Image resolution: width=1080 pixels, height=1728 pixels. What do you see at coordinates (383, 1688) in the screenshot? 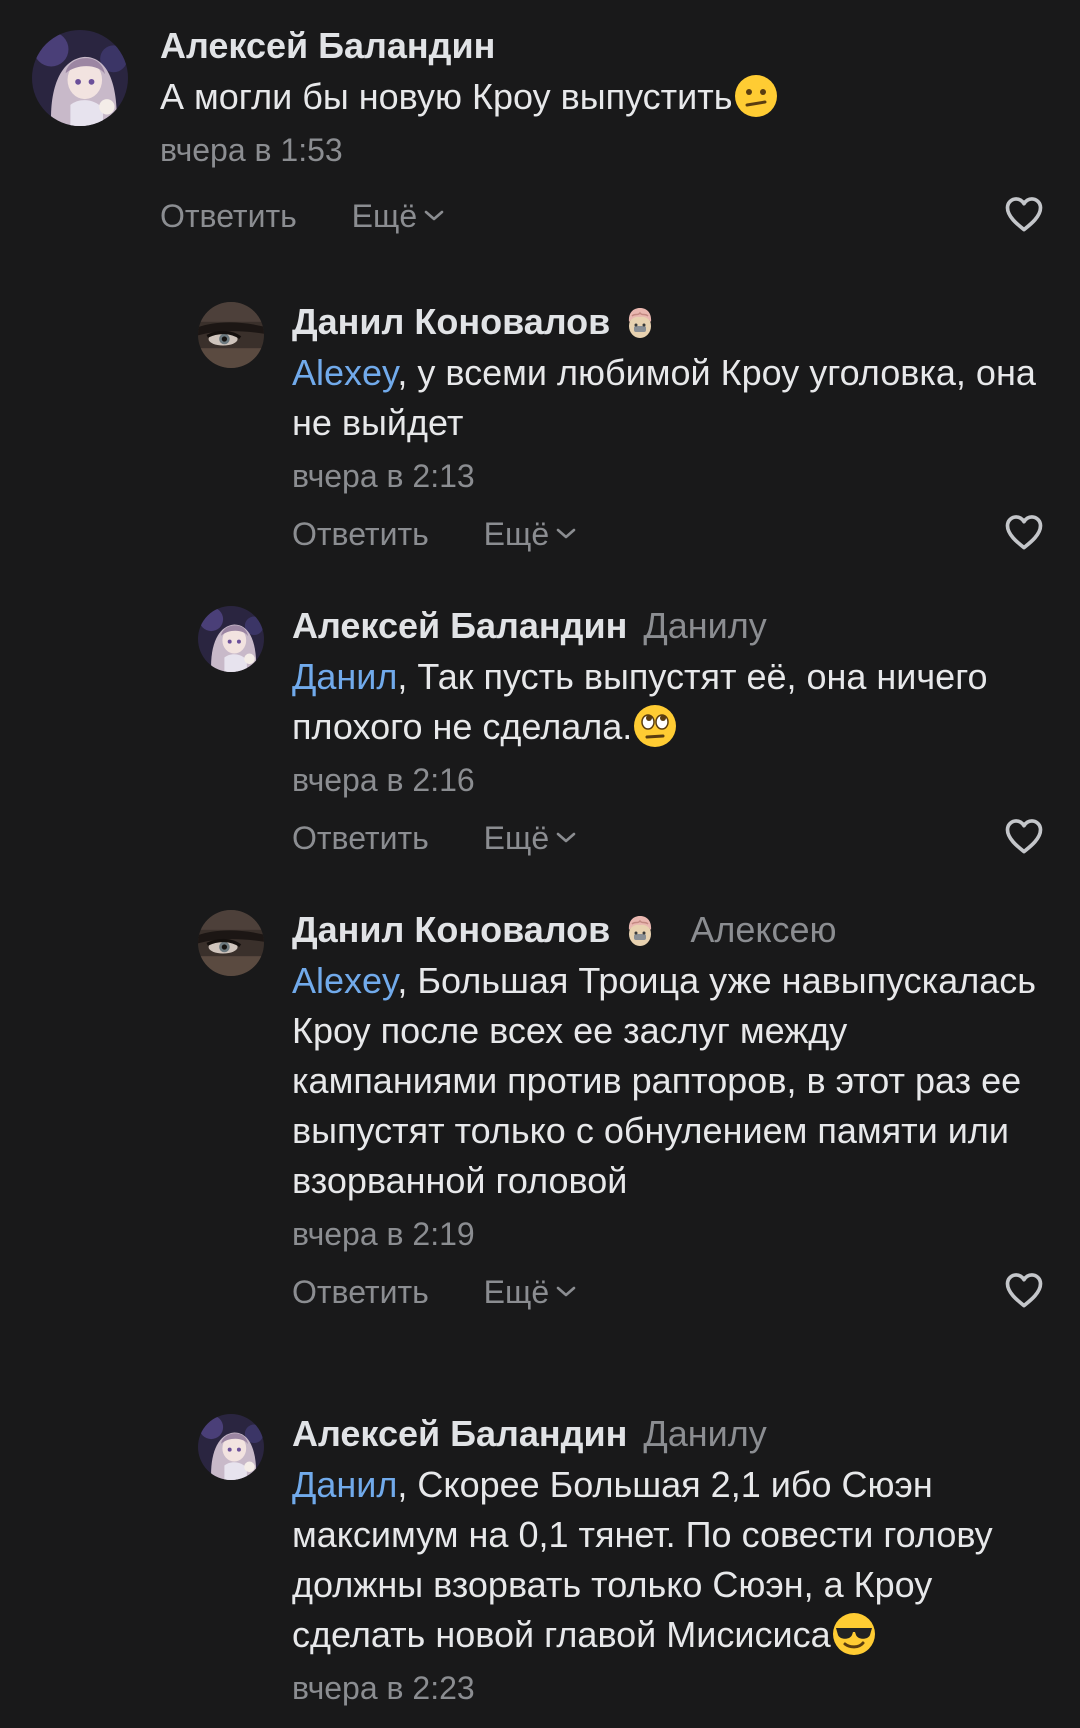
I see `comment-time: вчера в 2:23` at bounding box center [383, 1688].